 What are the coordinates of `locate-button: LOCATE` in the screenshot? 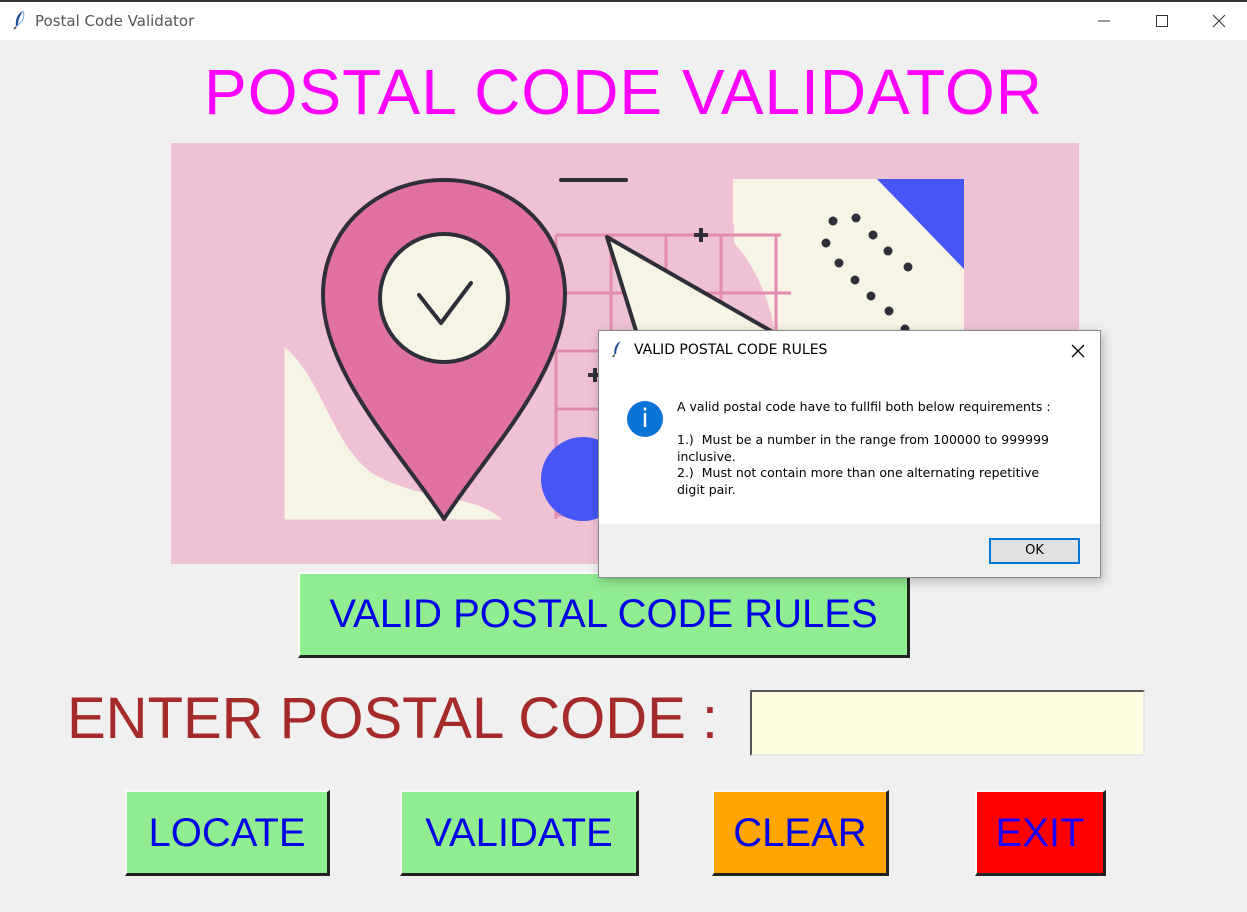 It's located at (227, 833).